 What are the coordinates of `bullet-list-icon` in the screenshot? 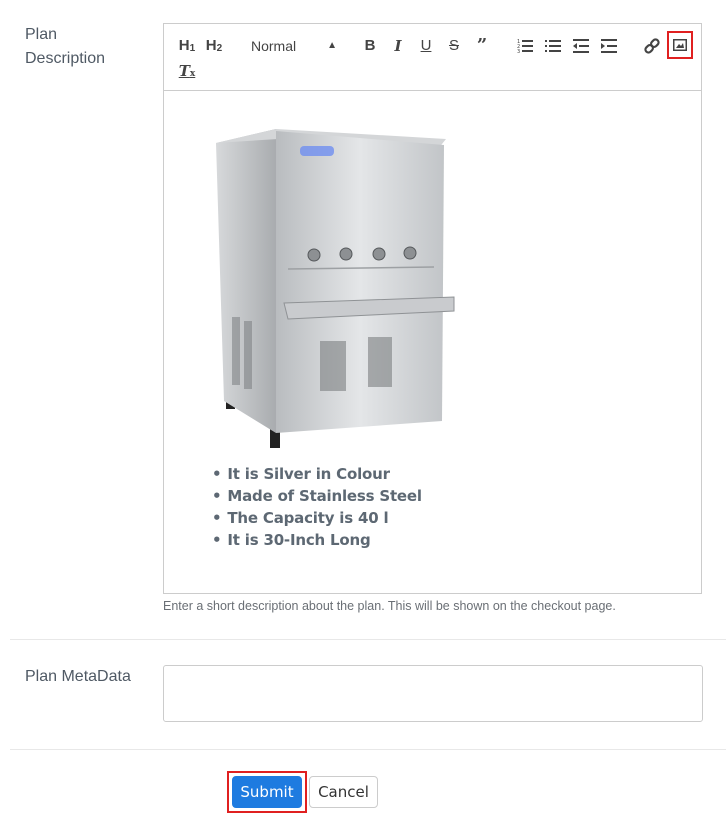 It's located at (553, 46).